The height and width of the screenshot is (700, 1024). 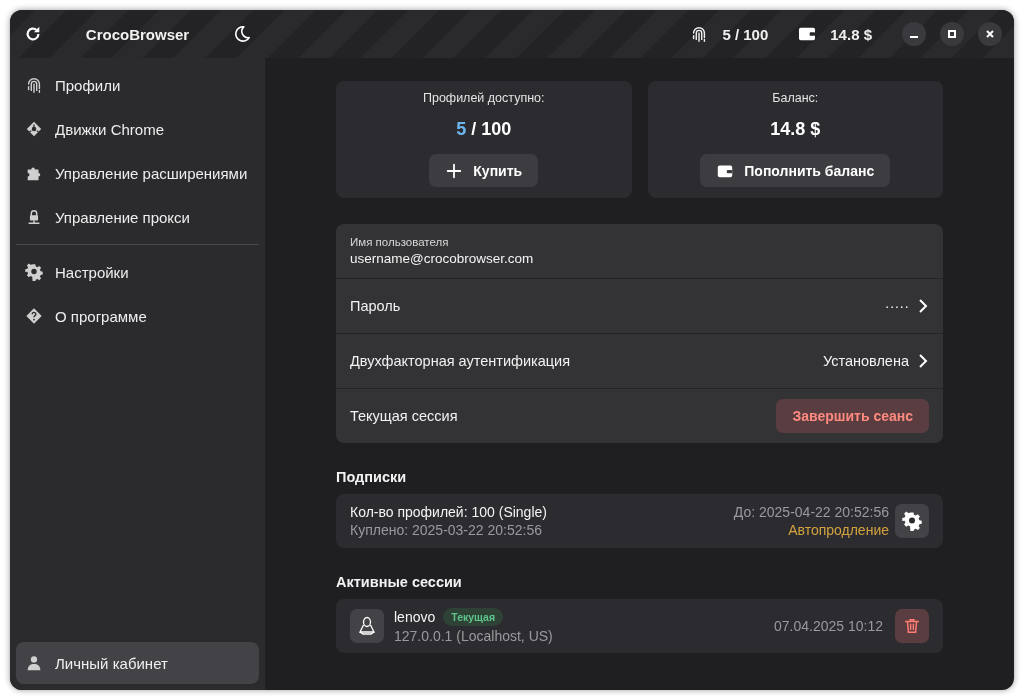 What do you see at coordinates (137, 663) in the screenshot?
I see `sidebar-item: Личный кабинет` at bounding box center [137, 663].